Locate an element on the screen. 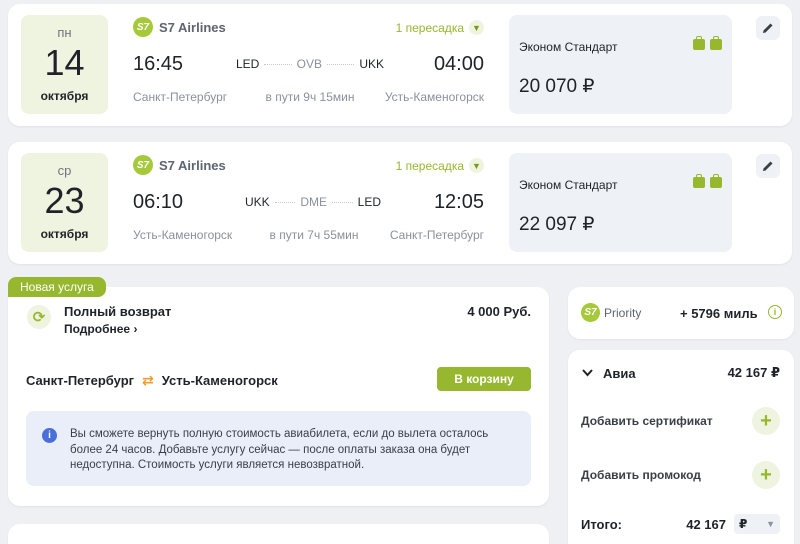  route-from: Санкт-Петербург is located at coordinates (80, 380).